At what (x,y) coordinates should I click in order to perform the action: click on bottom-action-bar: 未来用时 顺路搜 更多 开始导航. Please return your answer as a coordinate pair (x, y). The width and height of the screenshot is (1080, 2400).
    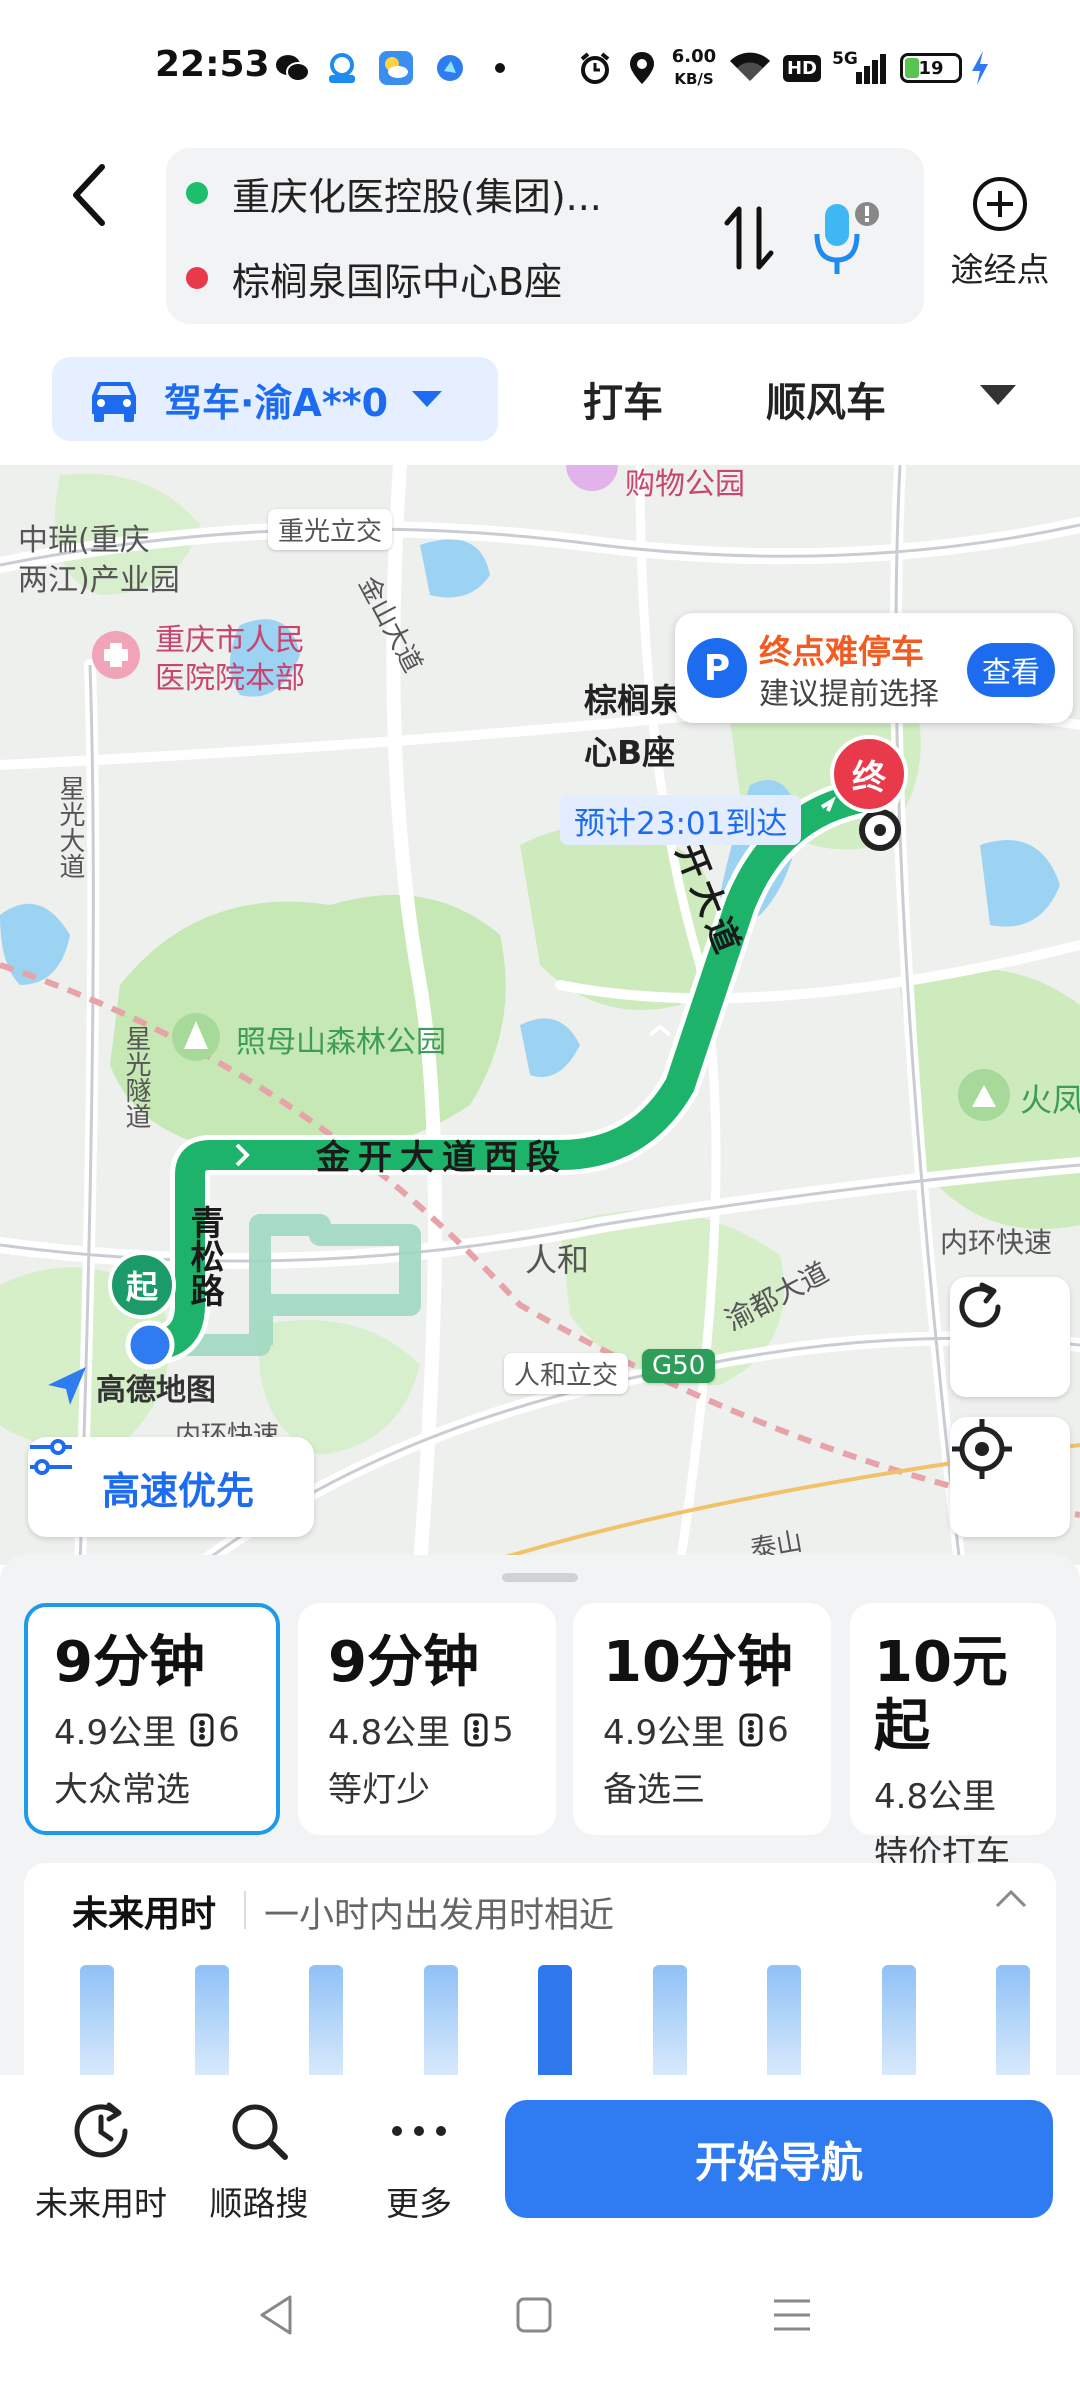
    Looking at the image, I should click on (540, 2160).